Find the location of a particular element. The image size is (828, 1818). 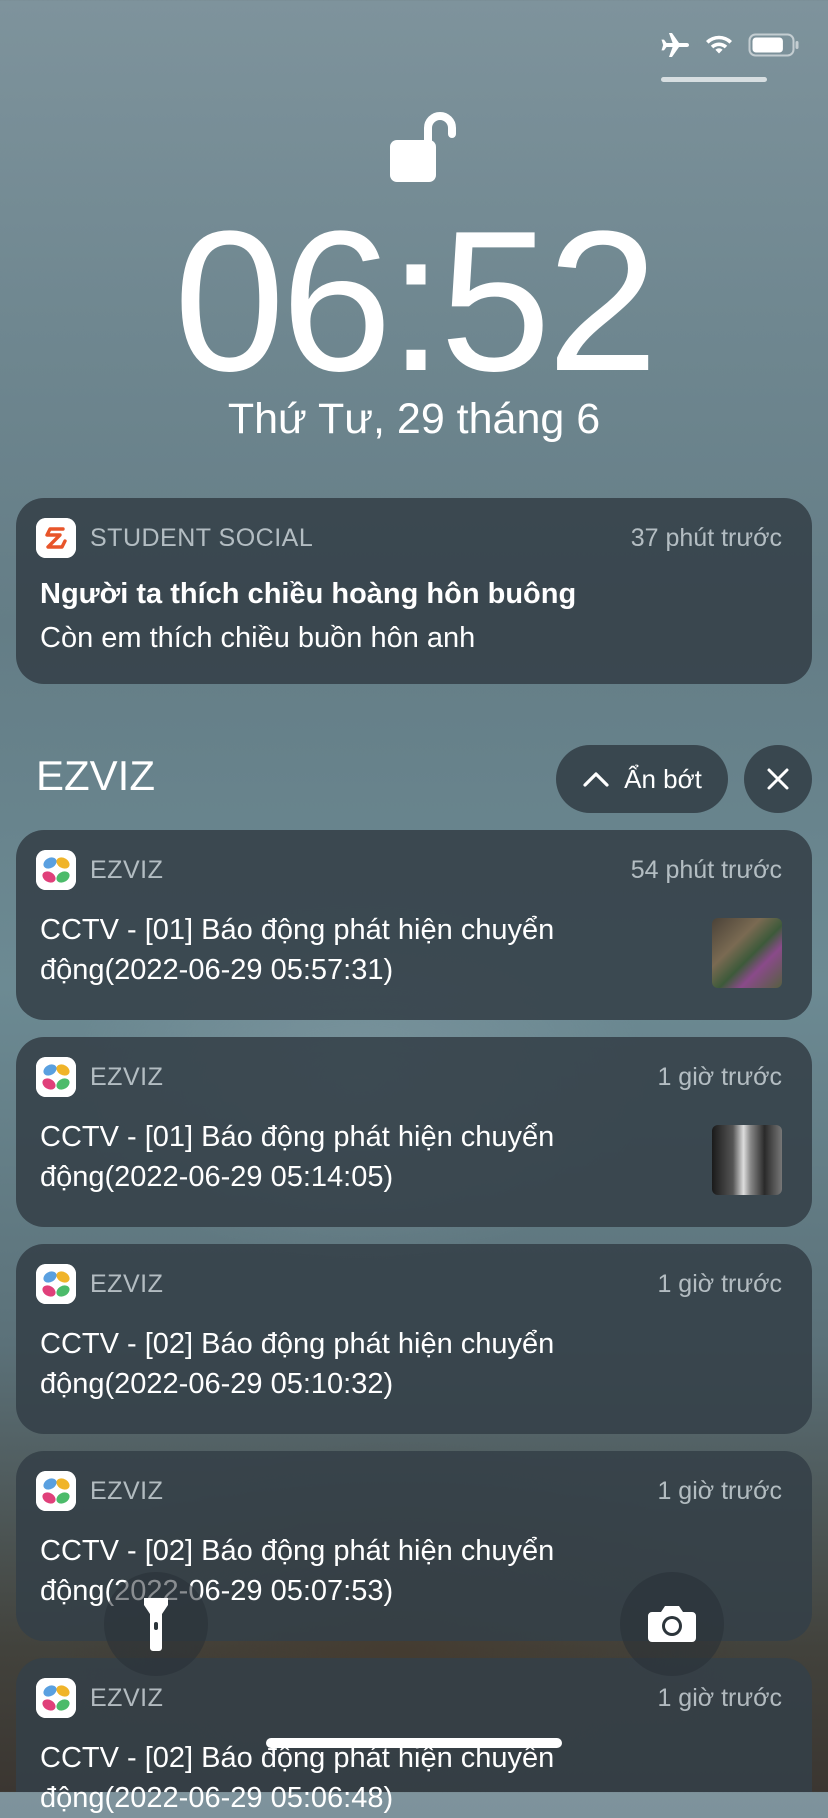

date-label: Thứ Tư, 29 tháng 6 is located at coordinates (414, 419).